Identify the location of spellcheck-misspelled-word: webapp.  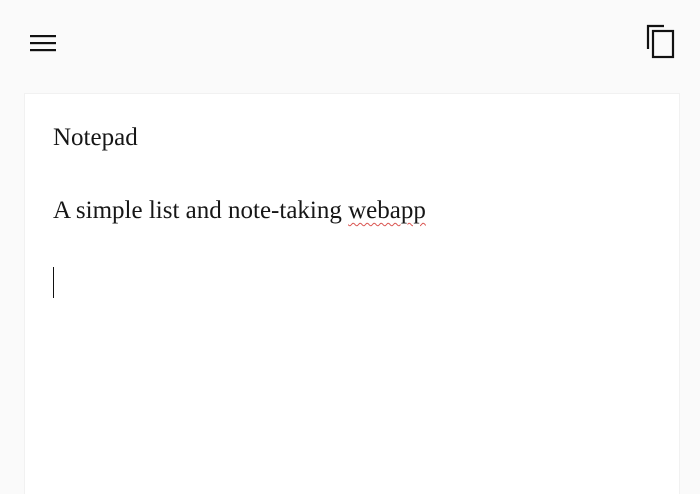
(387, 210).